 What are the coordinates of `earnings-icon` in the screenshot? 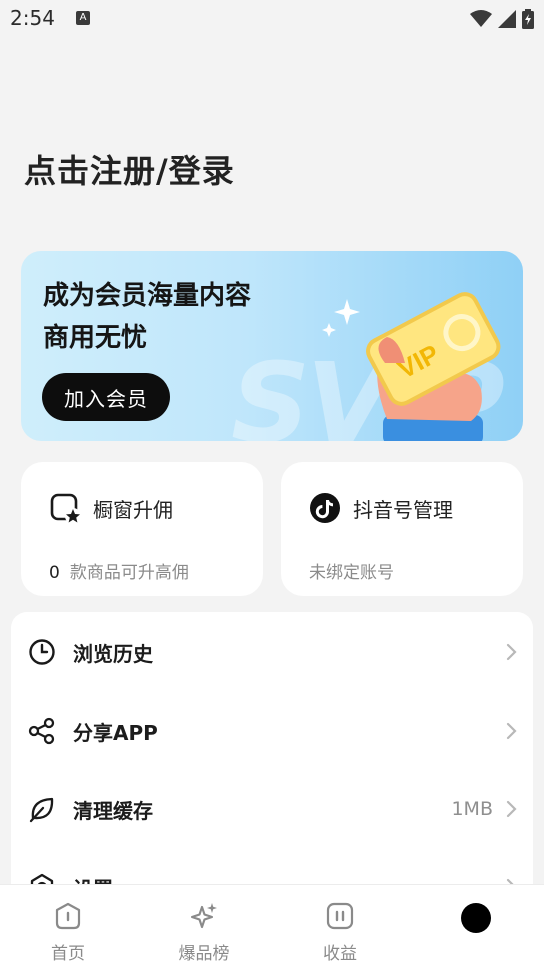 It's located at (340, 916).